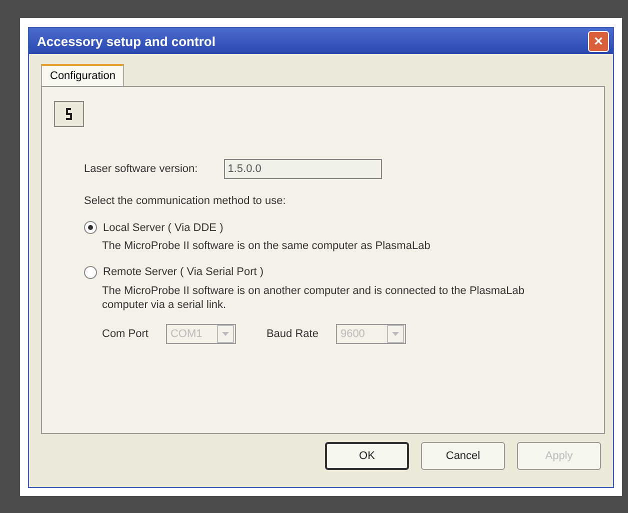  I want to click on tab: Configuration, so click(82, 75).